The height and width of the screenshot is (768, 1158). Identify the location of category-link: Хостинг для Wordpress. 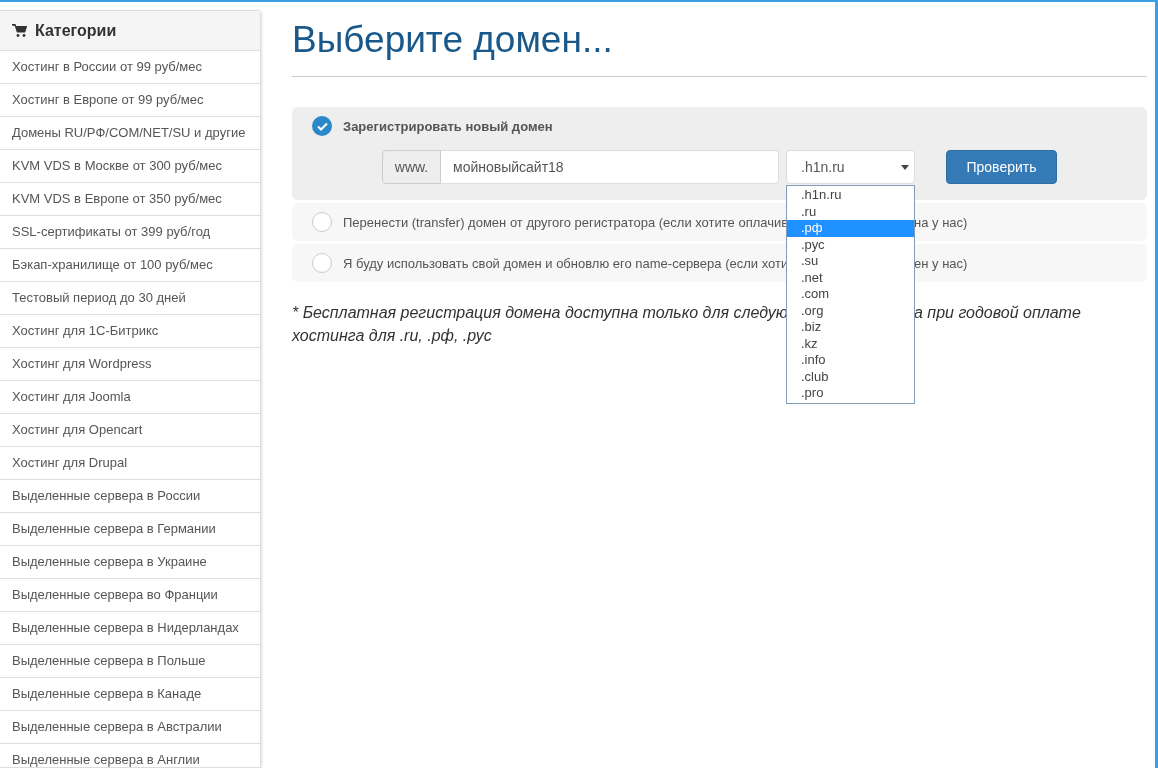
(130, 364).